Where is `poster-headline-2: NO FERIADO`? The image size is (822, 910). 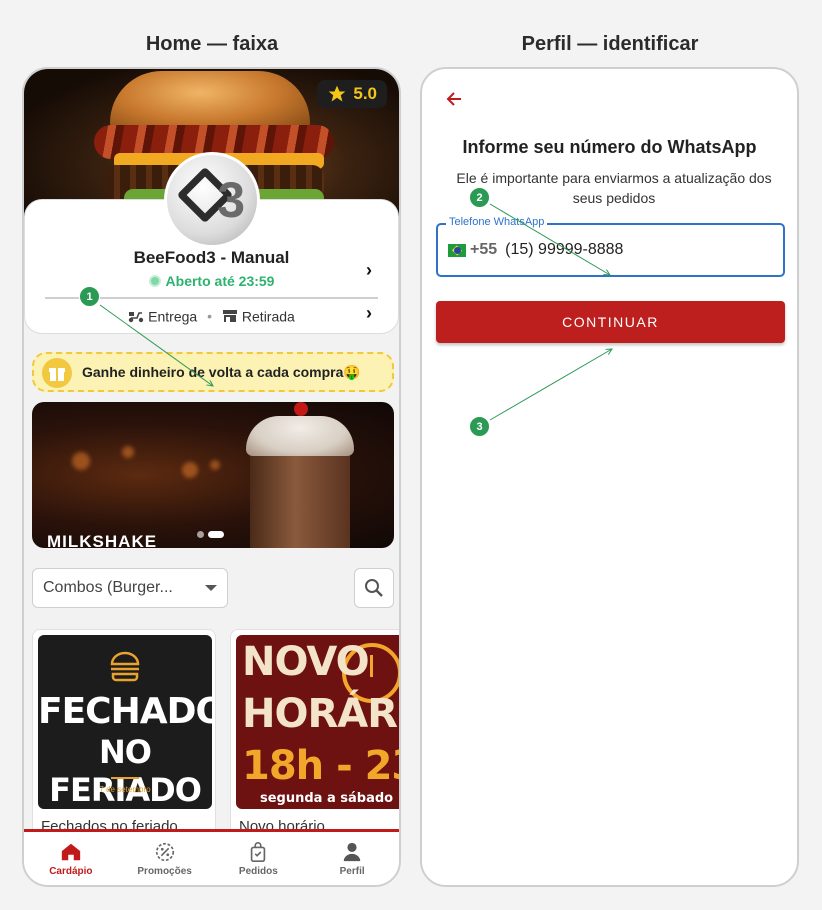
poster-headline-2: NO FERIADO is located at coordinates (125, 771).